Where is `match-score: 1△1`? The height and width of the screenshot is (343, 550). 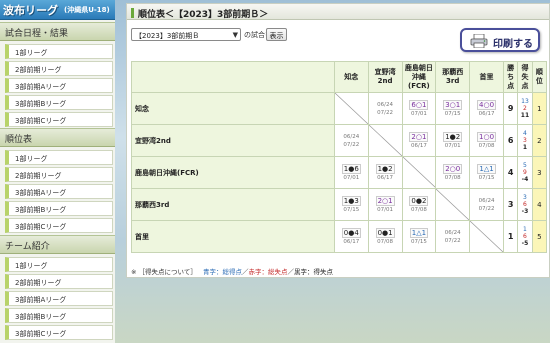 match-score: 1△1 is located at coordinates (486, 168).